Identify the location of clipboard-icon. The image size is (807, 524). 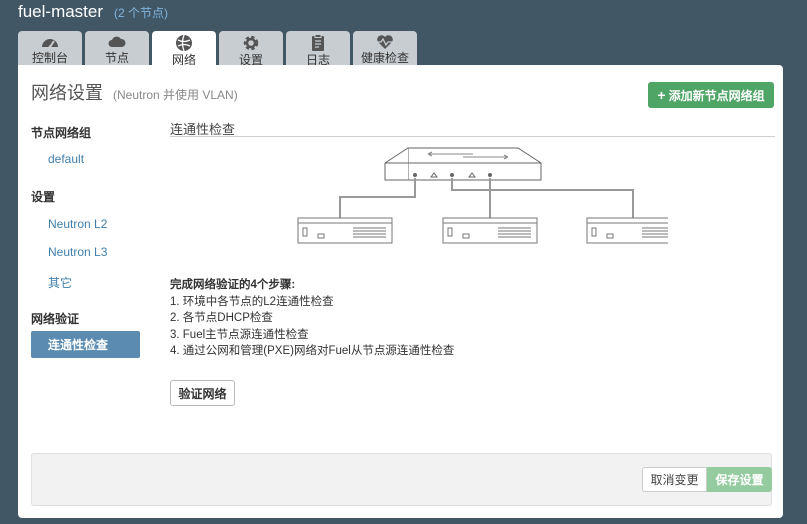
(318, 43).